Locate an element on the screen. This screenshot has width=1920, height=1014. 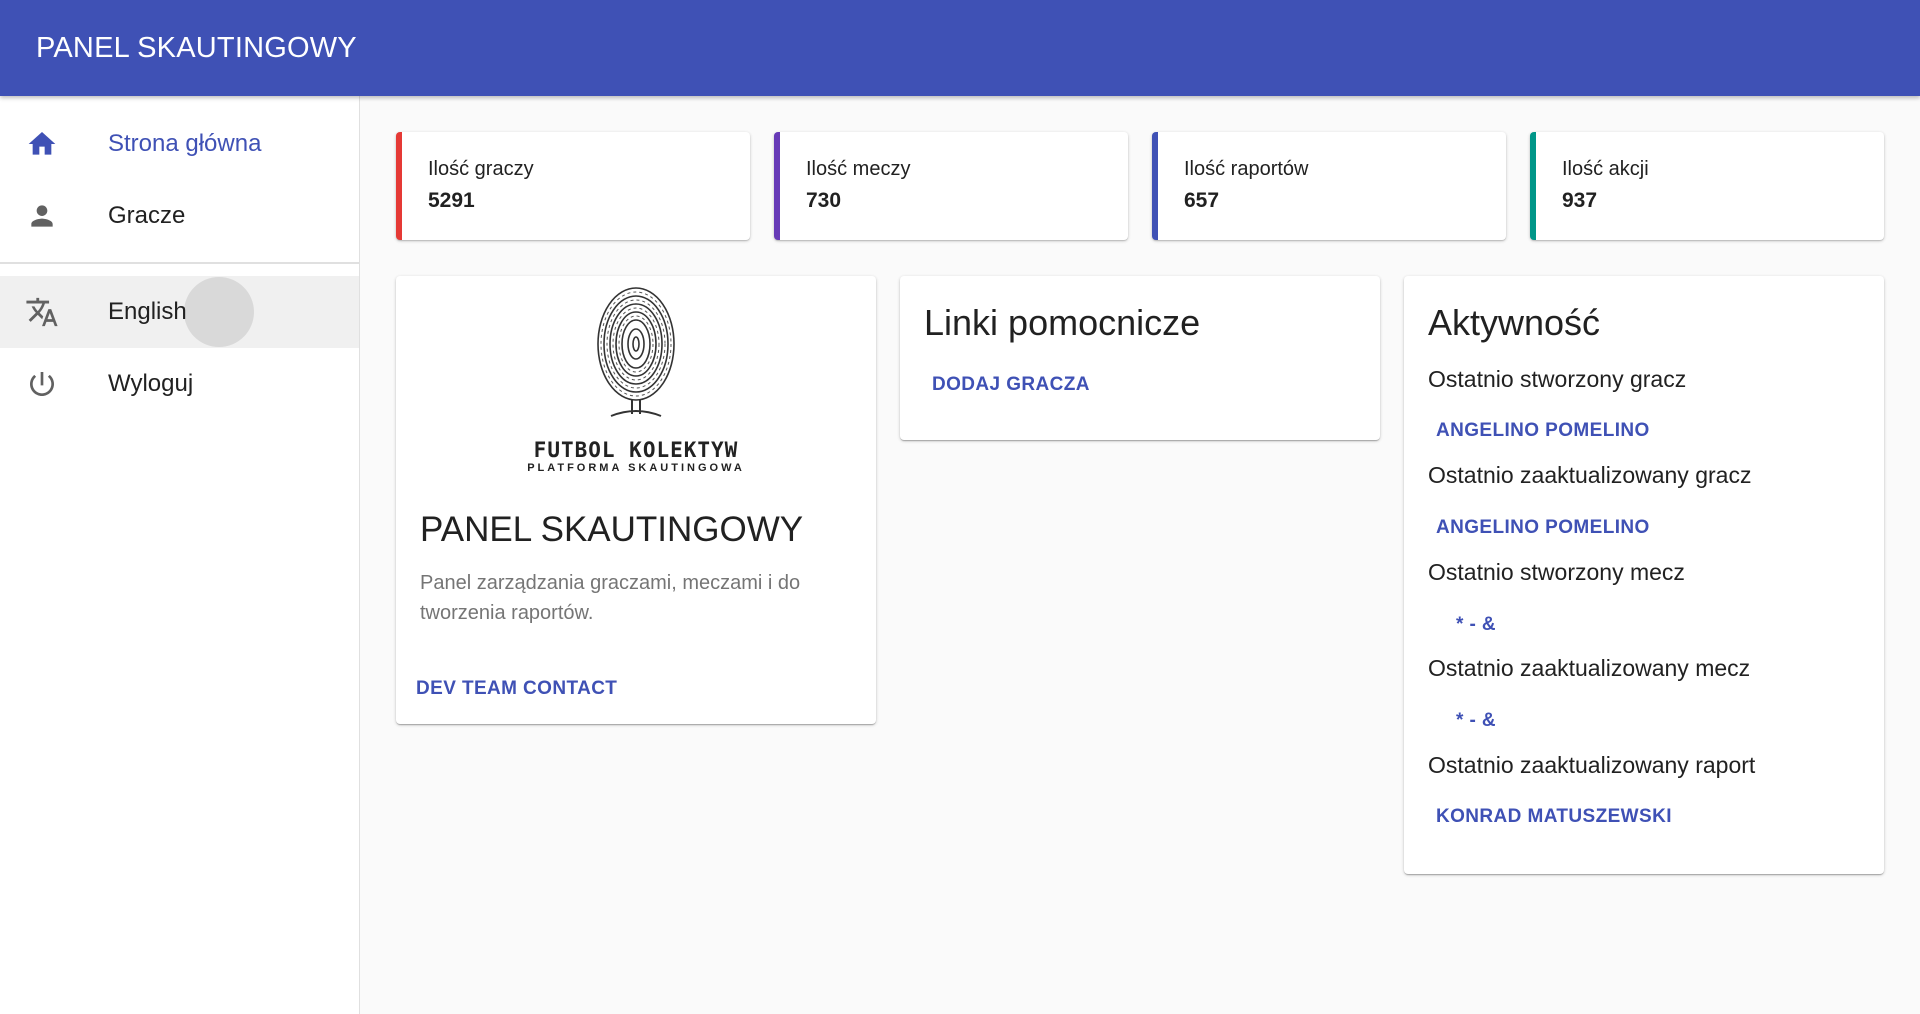
info-card-title: PANEL SKAUTINGOWY is located at coordinates (612, 529).